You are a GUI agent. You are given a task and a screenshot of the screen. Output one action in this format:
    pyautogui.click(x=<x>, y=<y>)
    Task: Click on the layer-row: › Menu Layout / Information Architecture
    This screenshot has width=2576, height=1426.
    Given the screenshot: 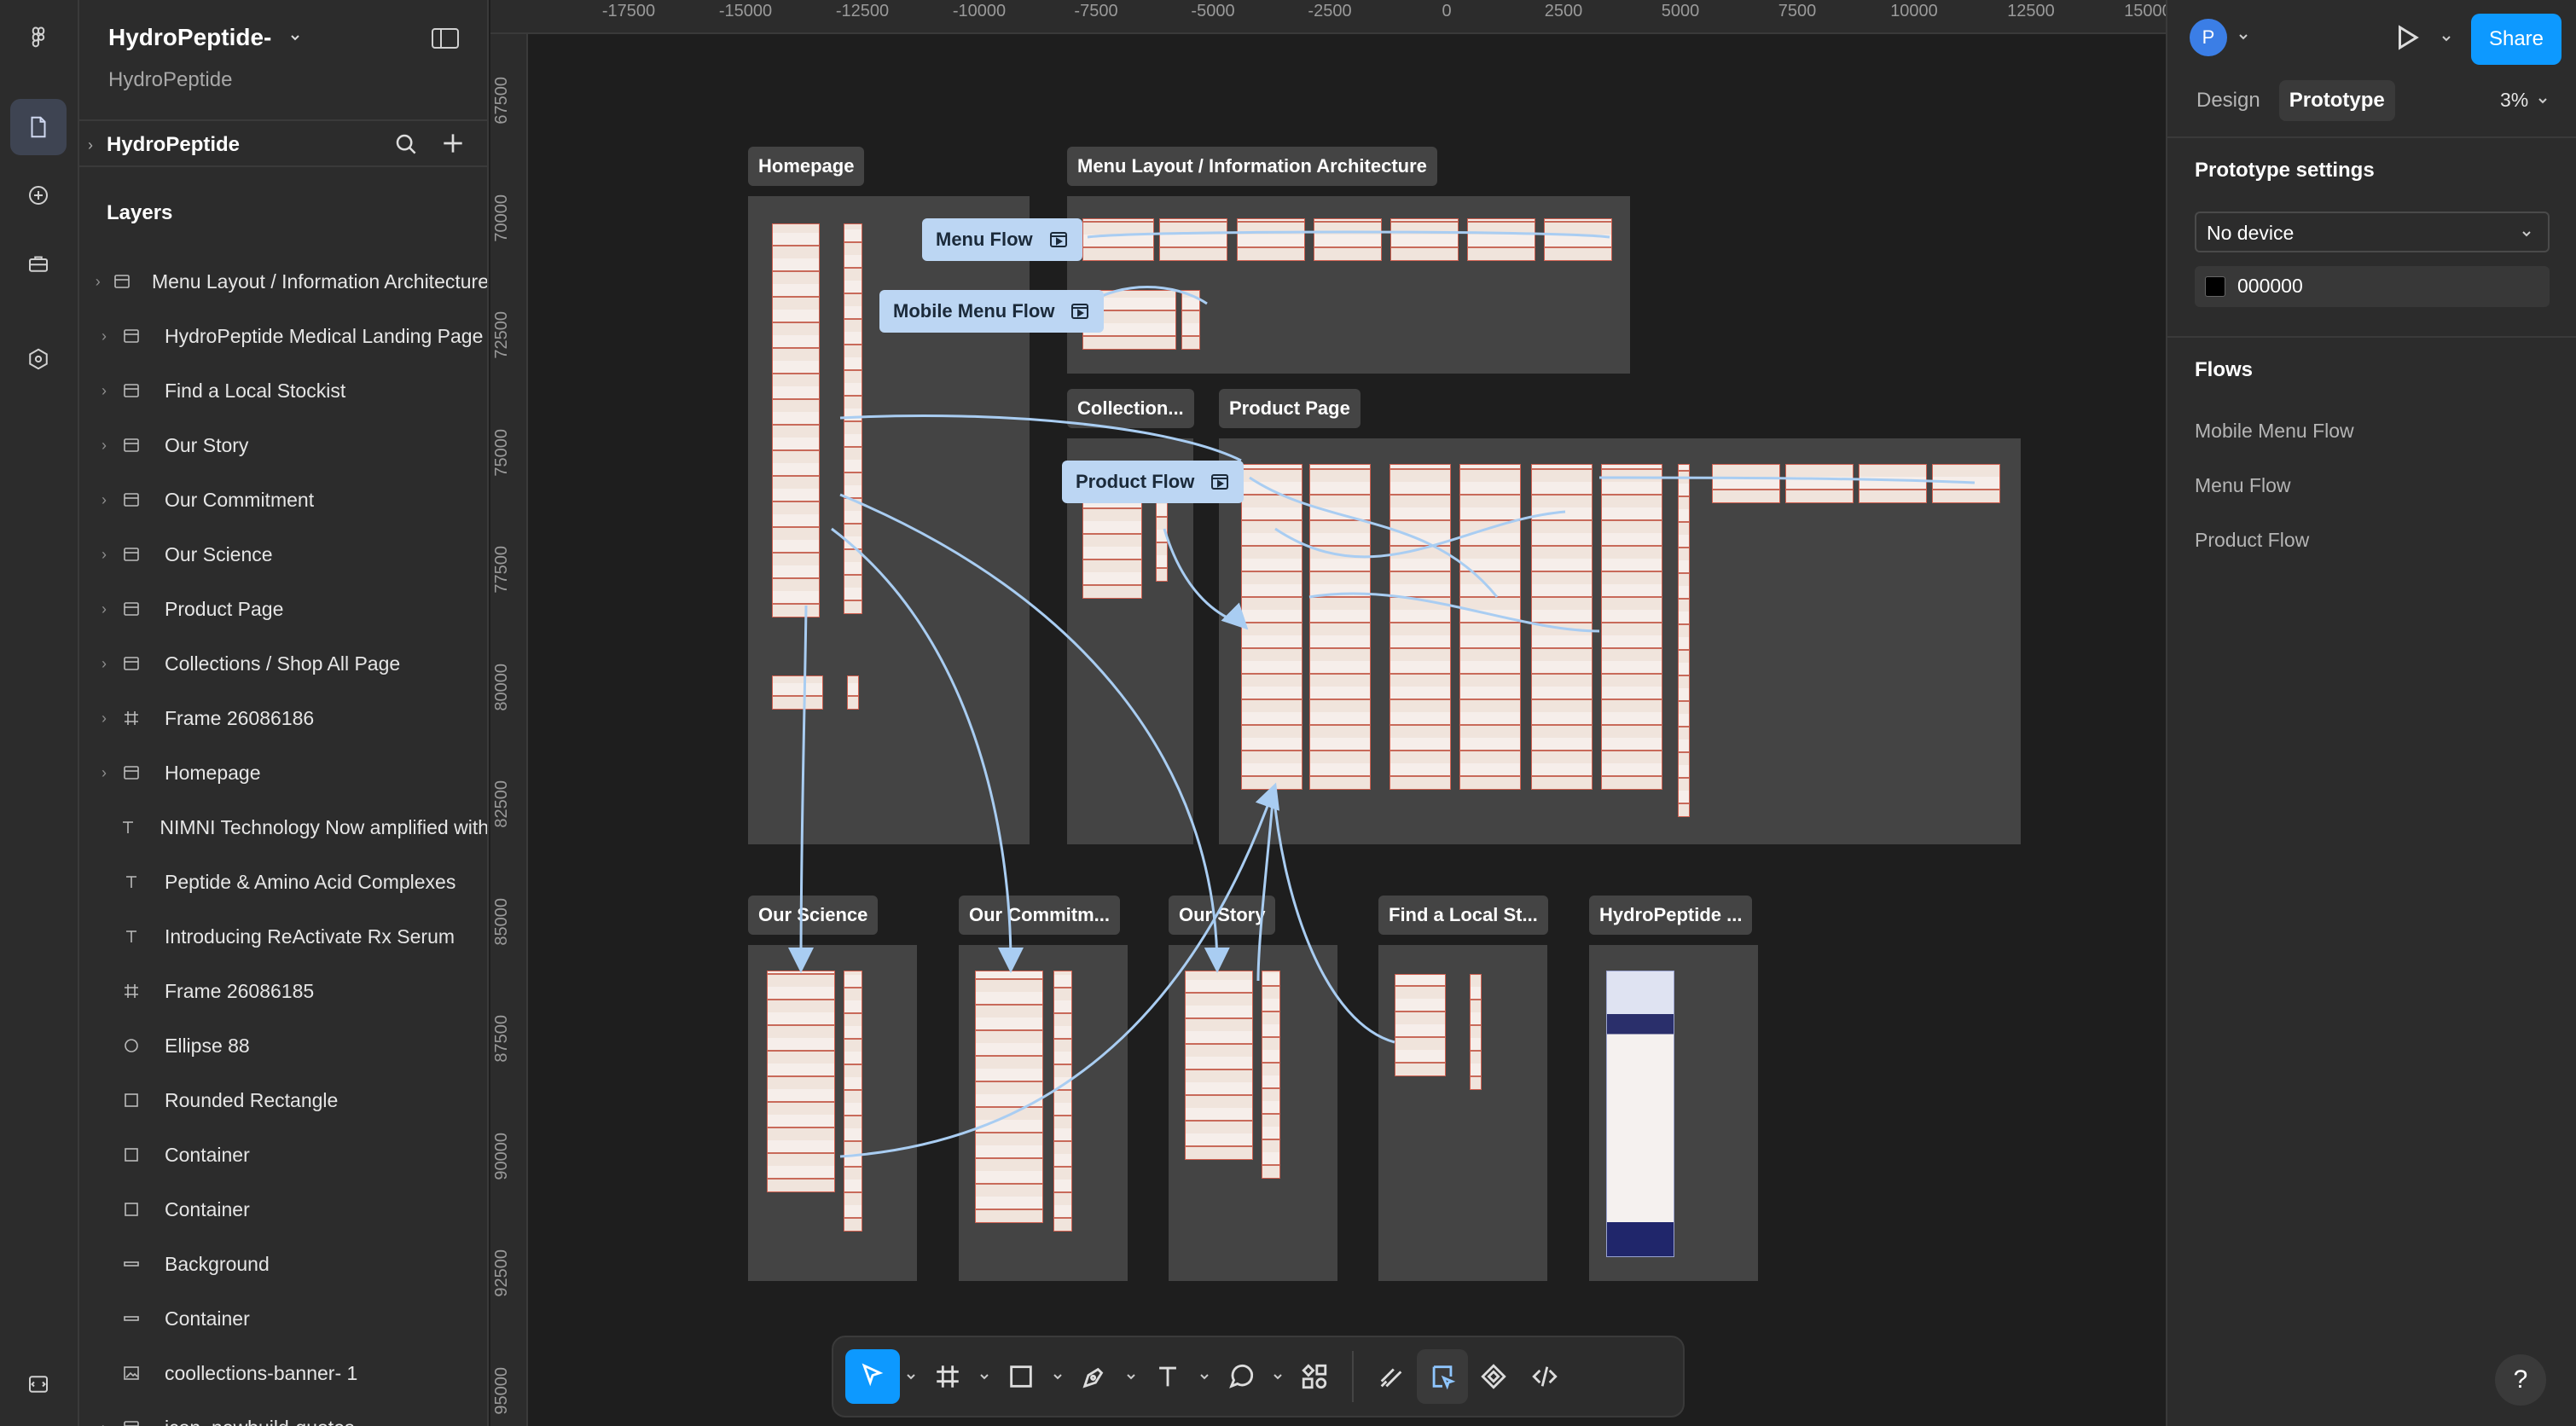 What is the action you would take?
    pyautogui.click(x=283, y=281)
    